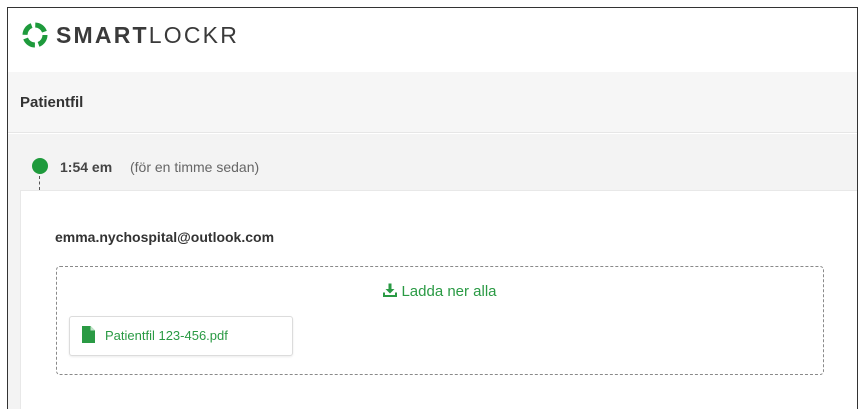 The image size is (860, 409). What do you see at coordinates (39, 183) in the screenshot?
I see `timeline-connector` at bounding box center [39, 183].